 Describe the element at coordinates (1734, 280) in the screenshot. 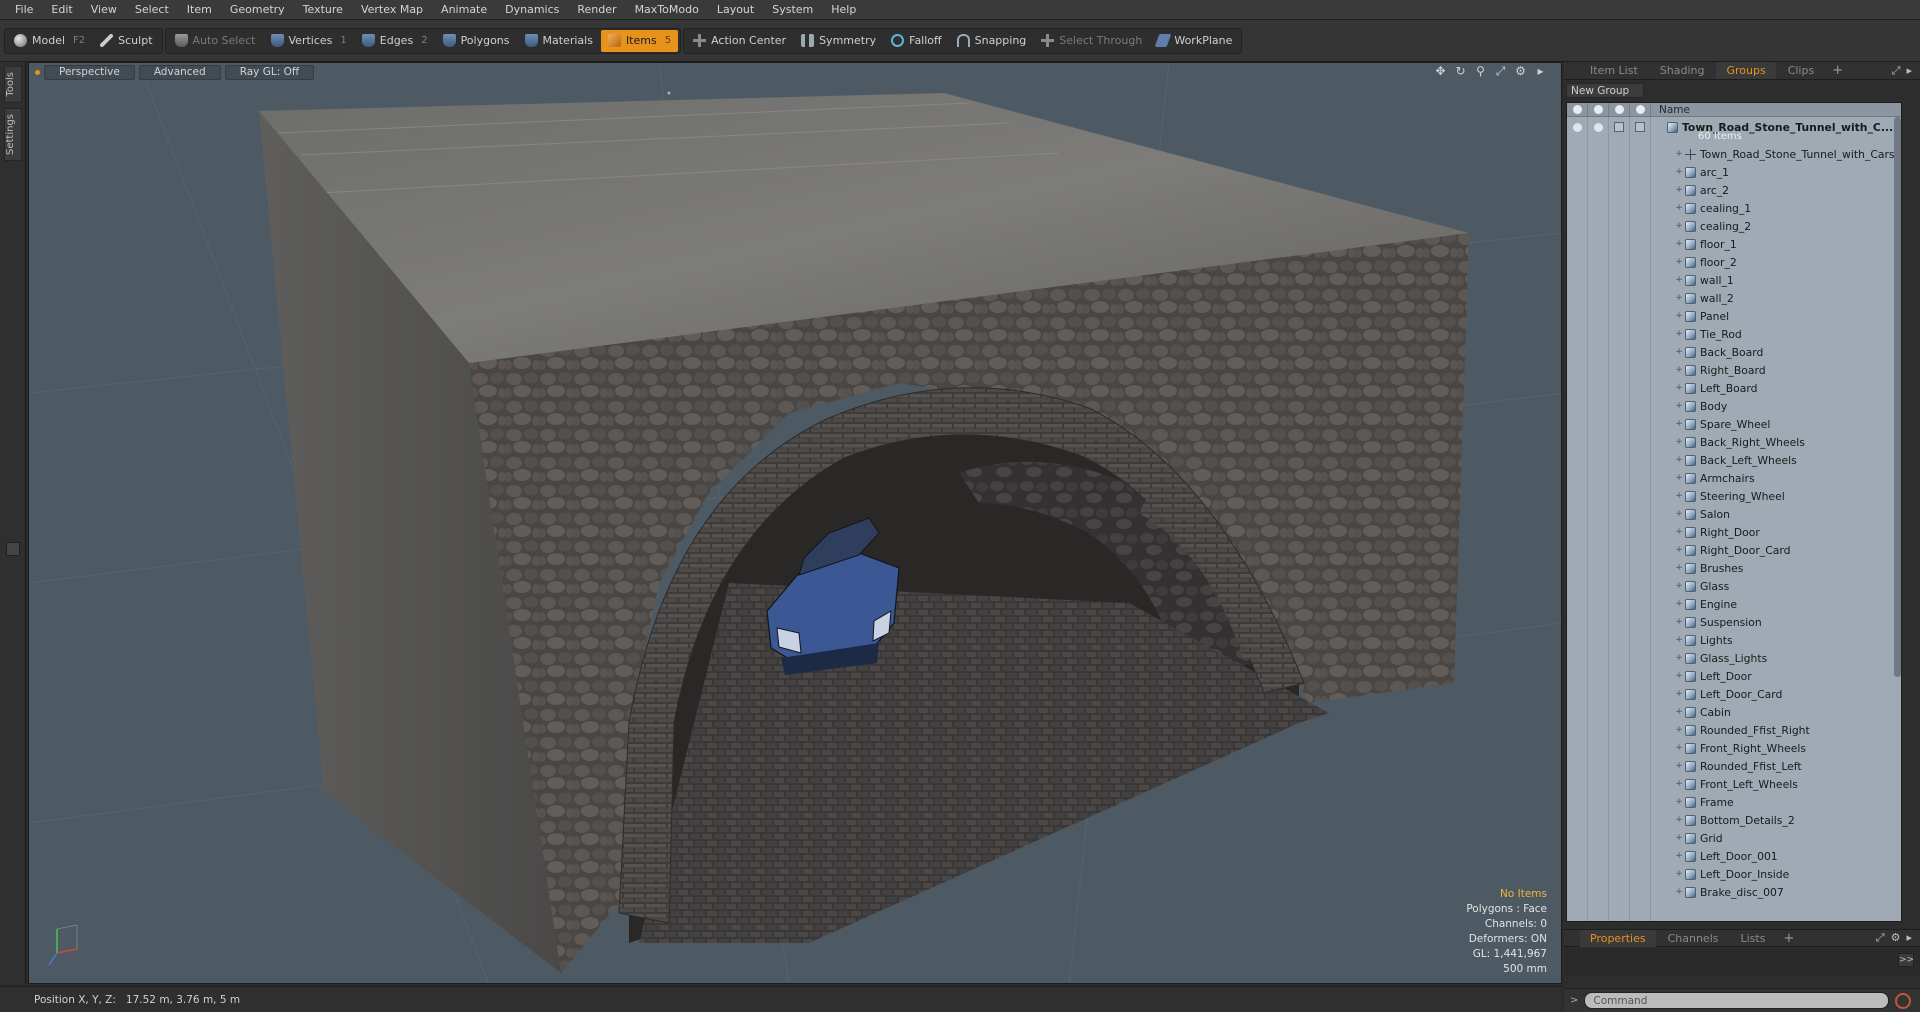

I see `tree-item: + wall_1` at that location.